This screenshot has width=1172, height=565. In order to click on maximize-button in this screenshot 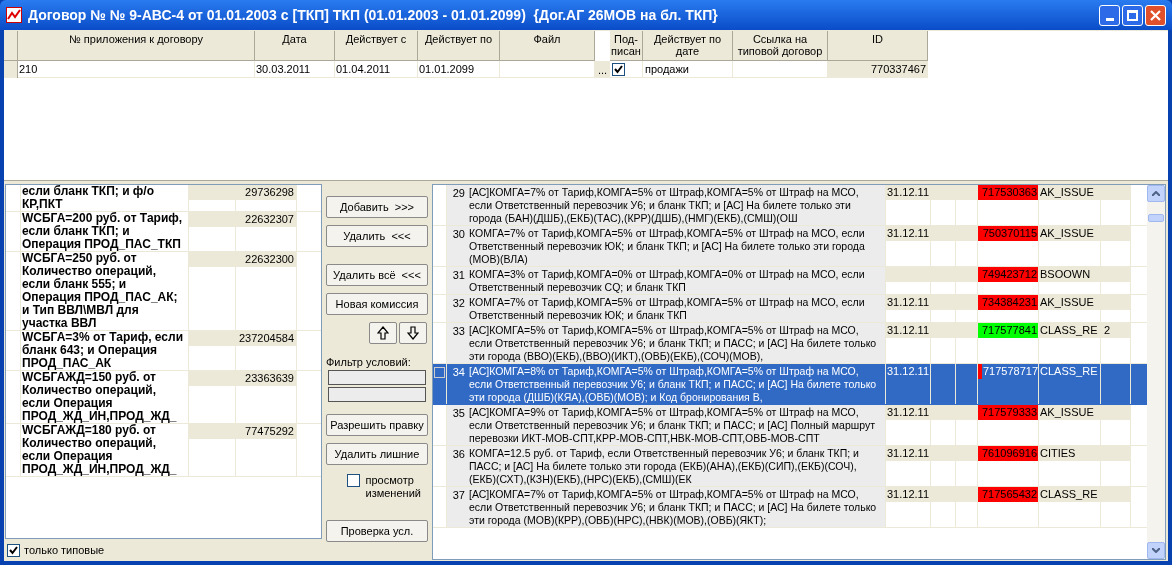, I will do `click(1132, 15)`.